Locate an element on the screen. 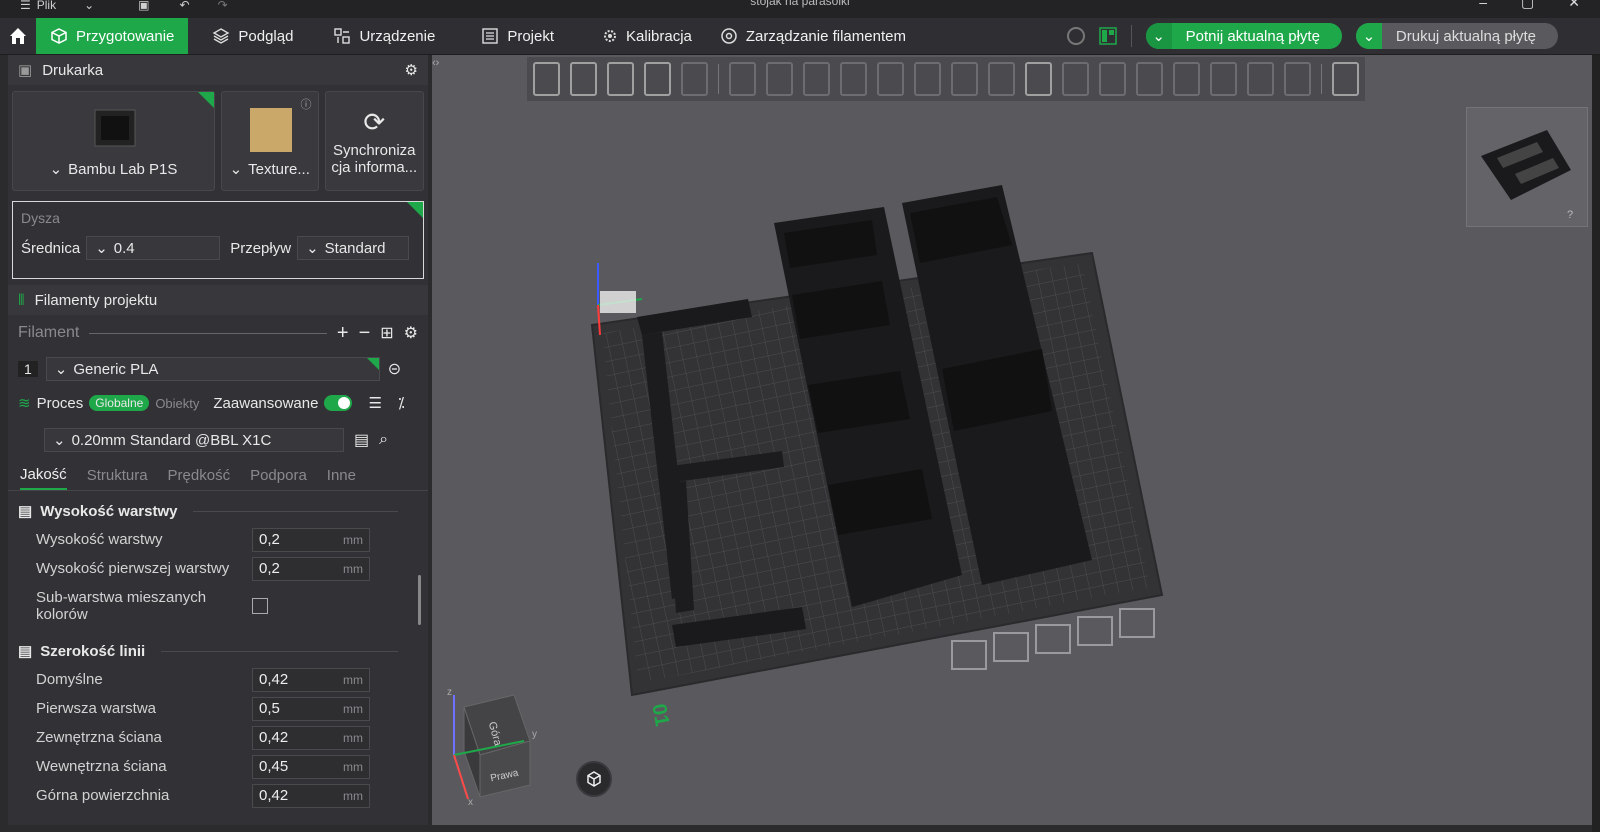 This screenshot has width=1600, height=832. tab-filament-management-label: Zarządzanie filamentem is located at coordinates (825, 36).